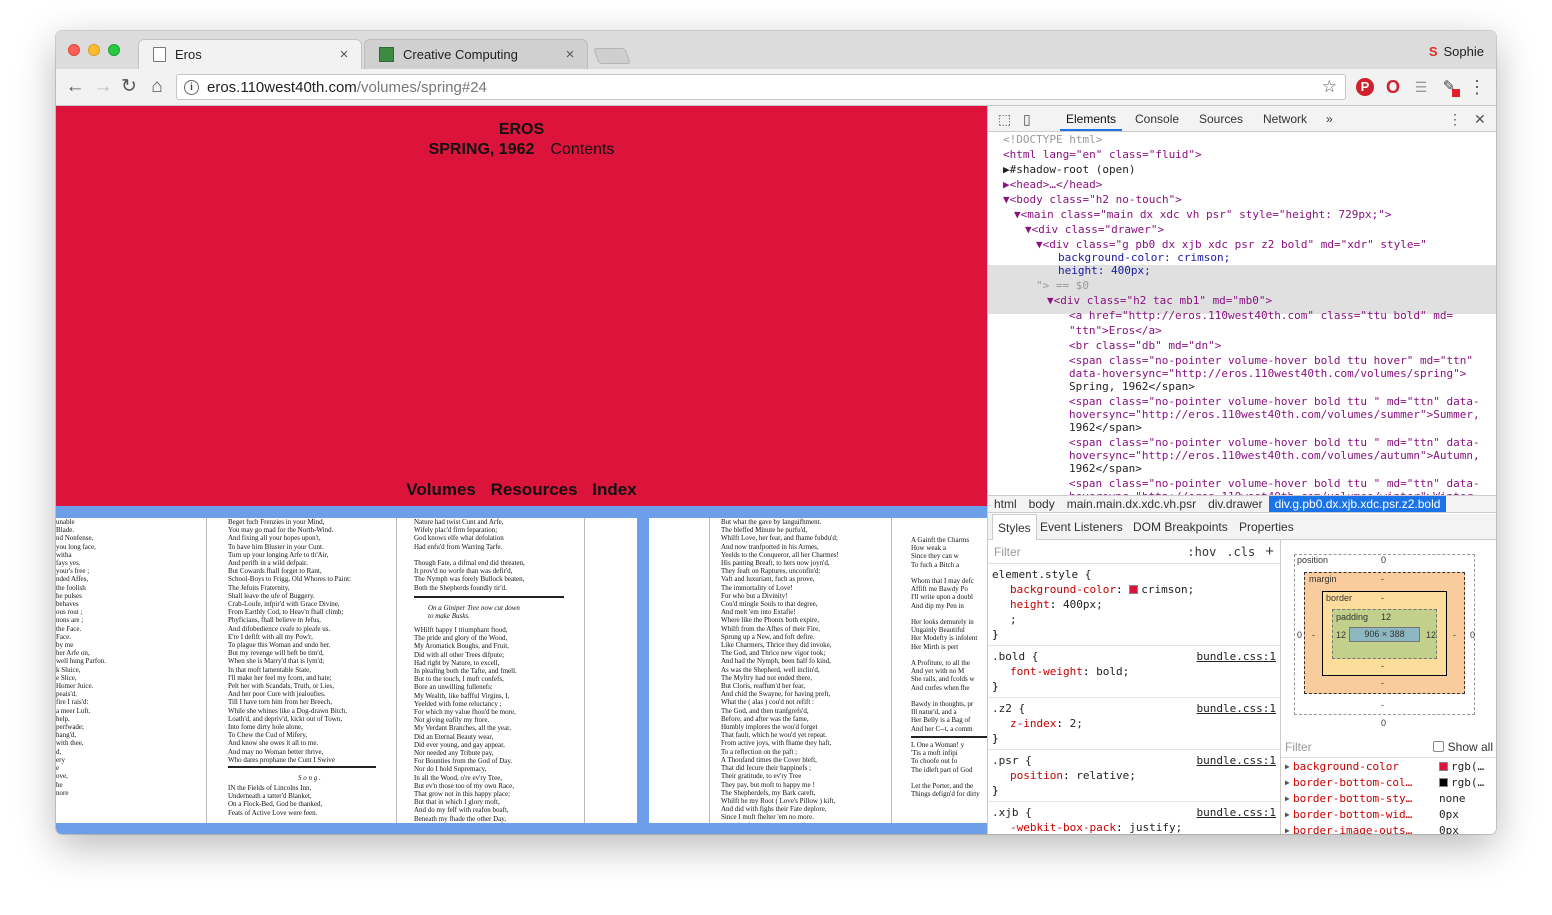  Describe the element at coordinates (1157, 119) in the screenshot. I see `tab-console: Console` at that location.